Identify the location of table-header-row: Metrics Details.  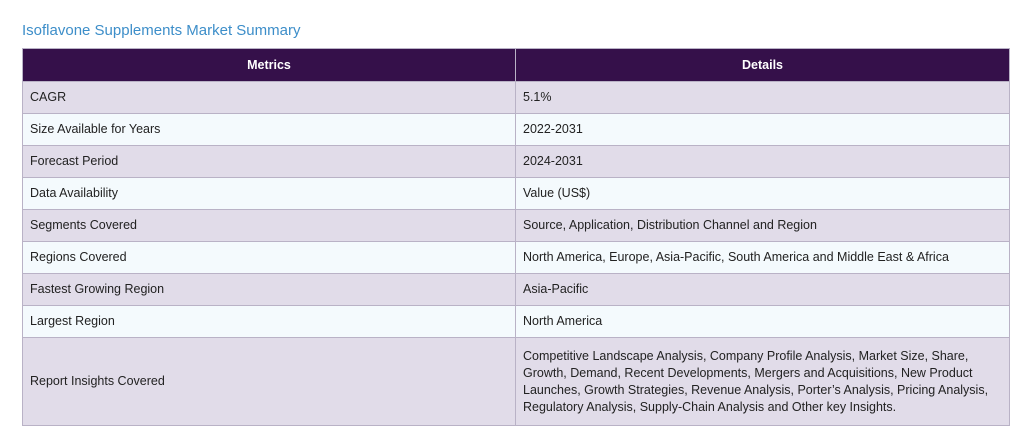
(516, 65).